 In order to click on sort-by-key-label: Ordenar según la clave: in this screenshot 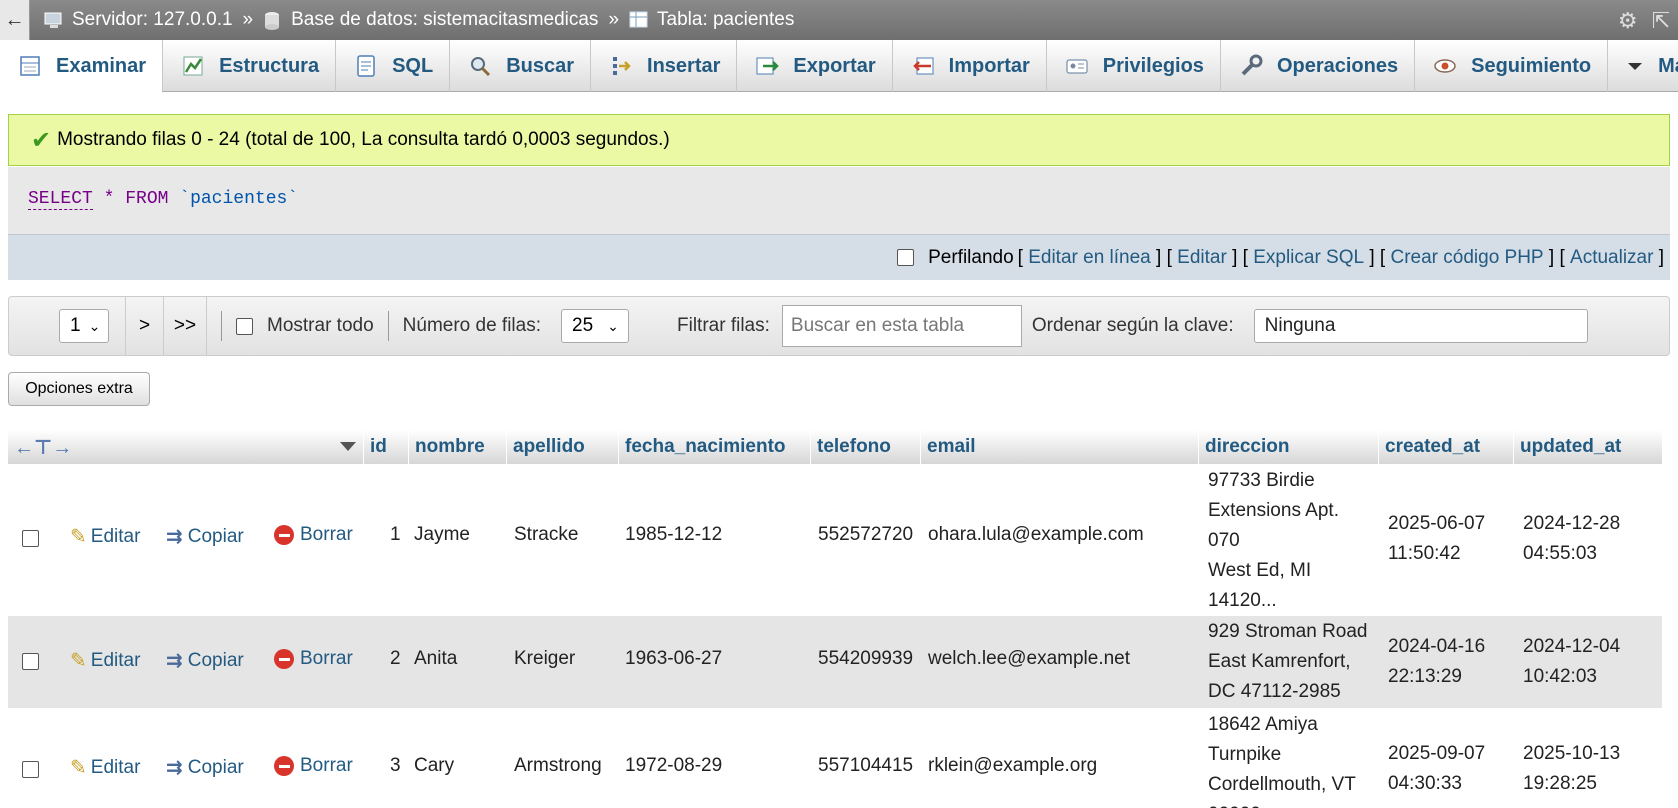, I will do `click(1132, 325)`.